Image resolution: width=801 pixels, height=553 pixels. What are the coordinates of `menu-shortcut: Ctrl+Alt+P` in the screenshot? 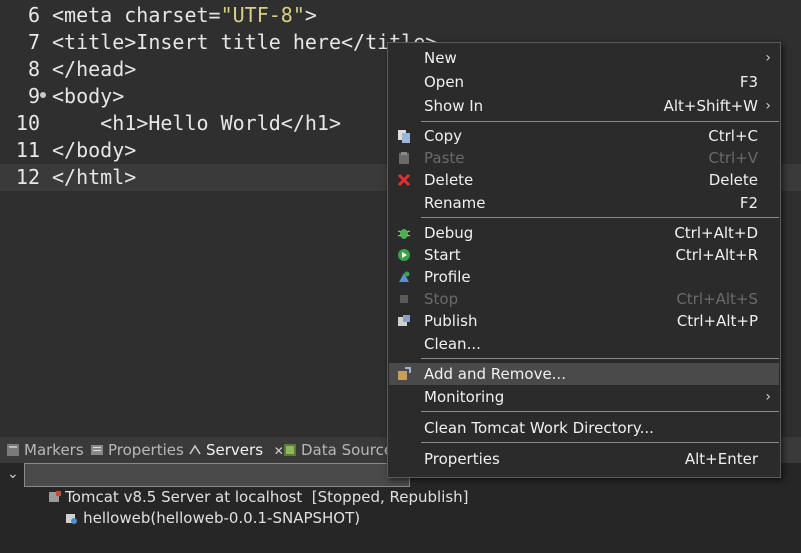 It's located at (717, 321).